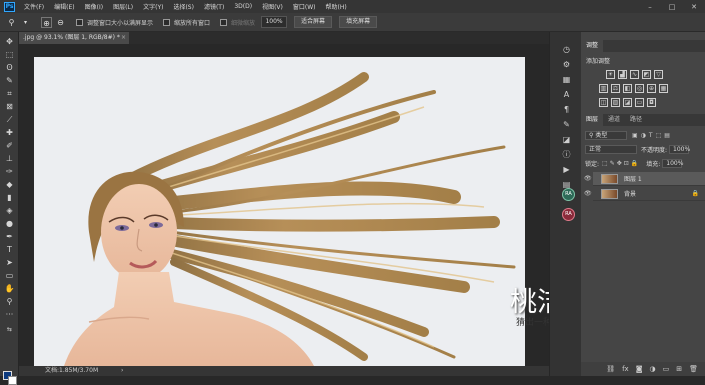 The width and height of the screenshot is (705, 385). Describe the element at coordinates (9, 288) in the screenshot. I see `hand-tool-icon: ✋` at that location.